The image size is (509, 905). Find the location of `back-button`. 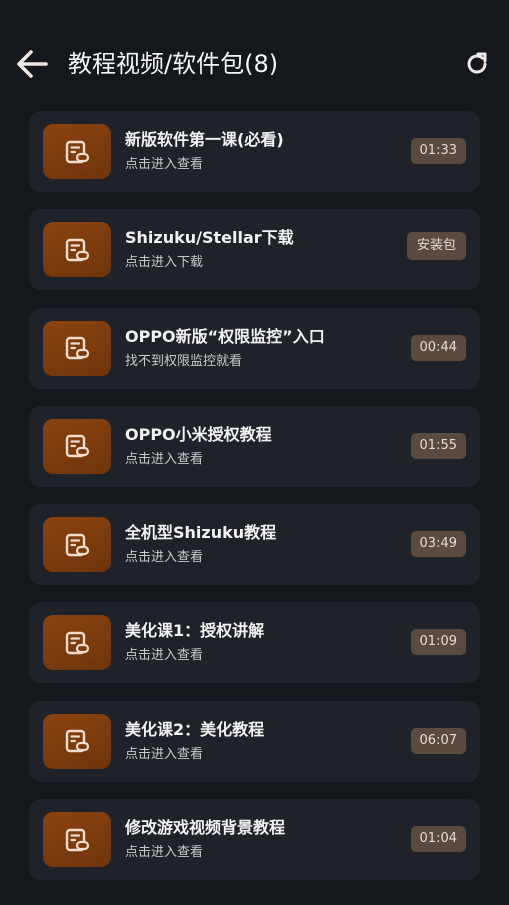

back-button is located at coordinates (32, 64).